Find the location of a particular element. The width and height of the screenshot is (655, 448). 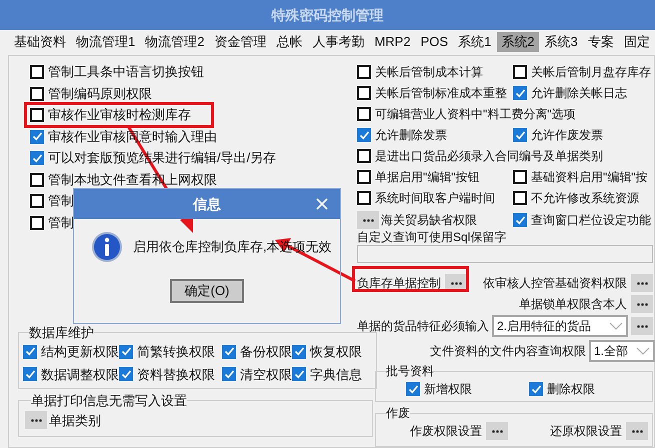

tab: 物流管理2 is located at coordinates (174, 42).